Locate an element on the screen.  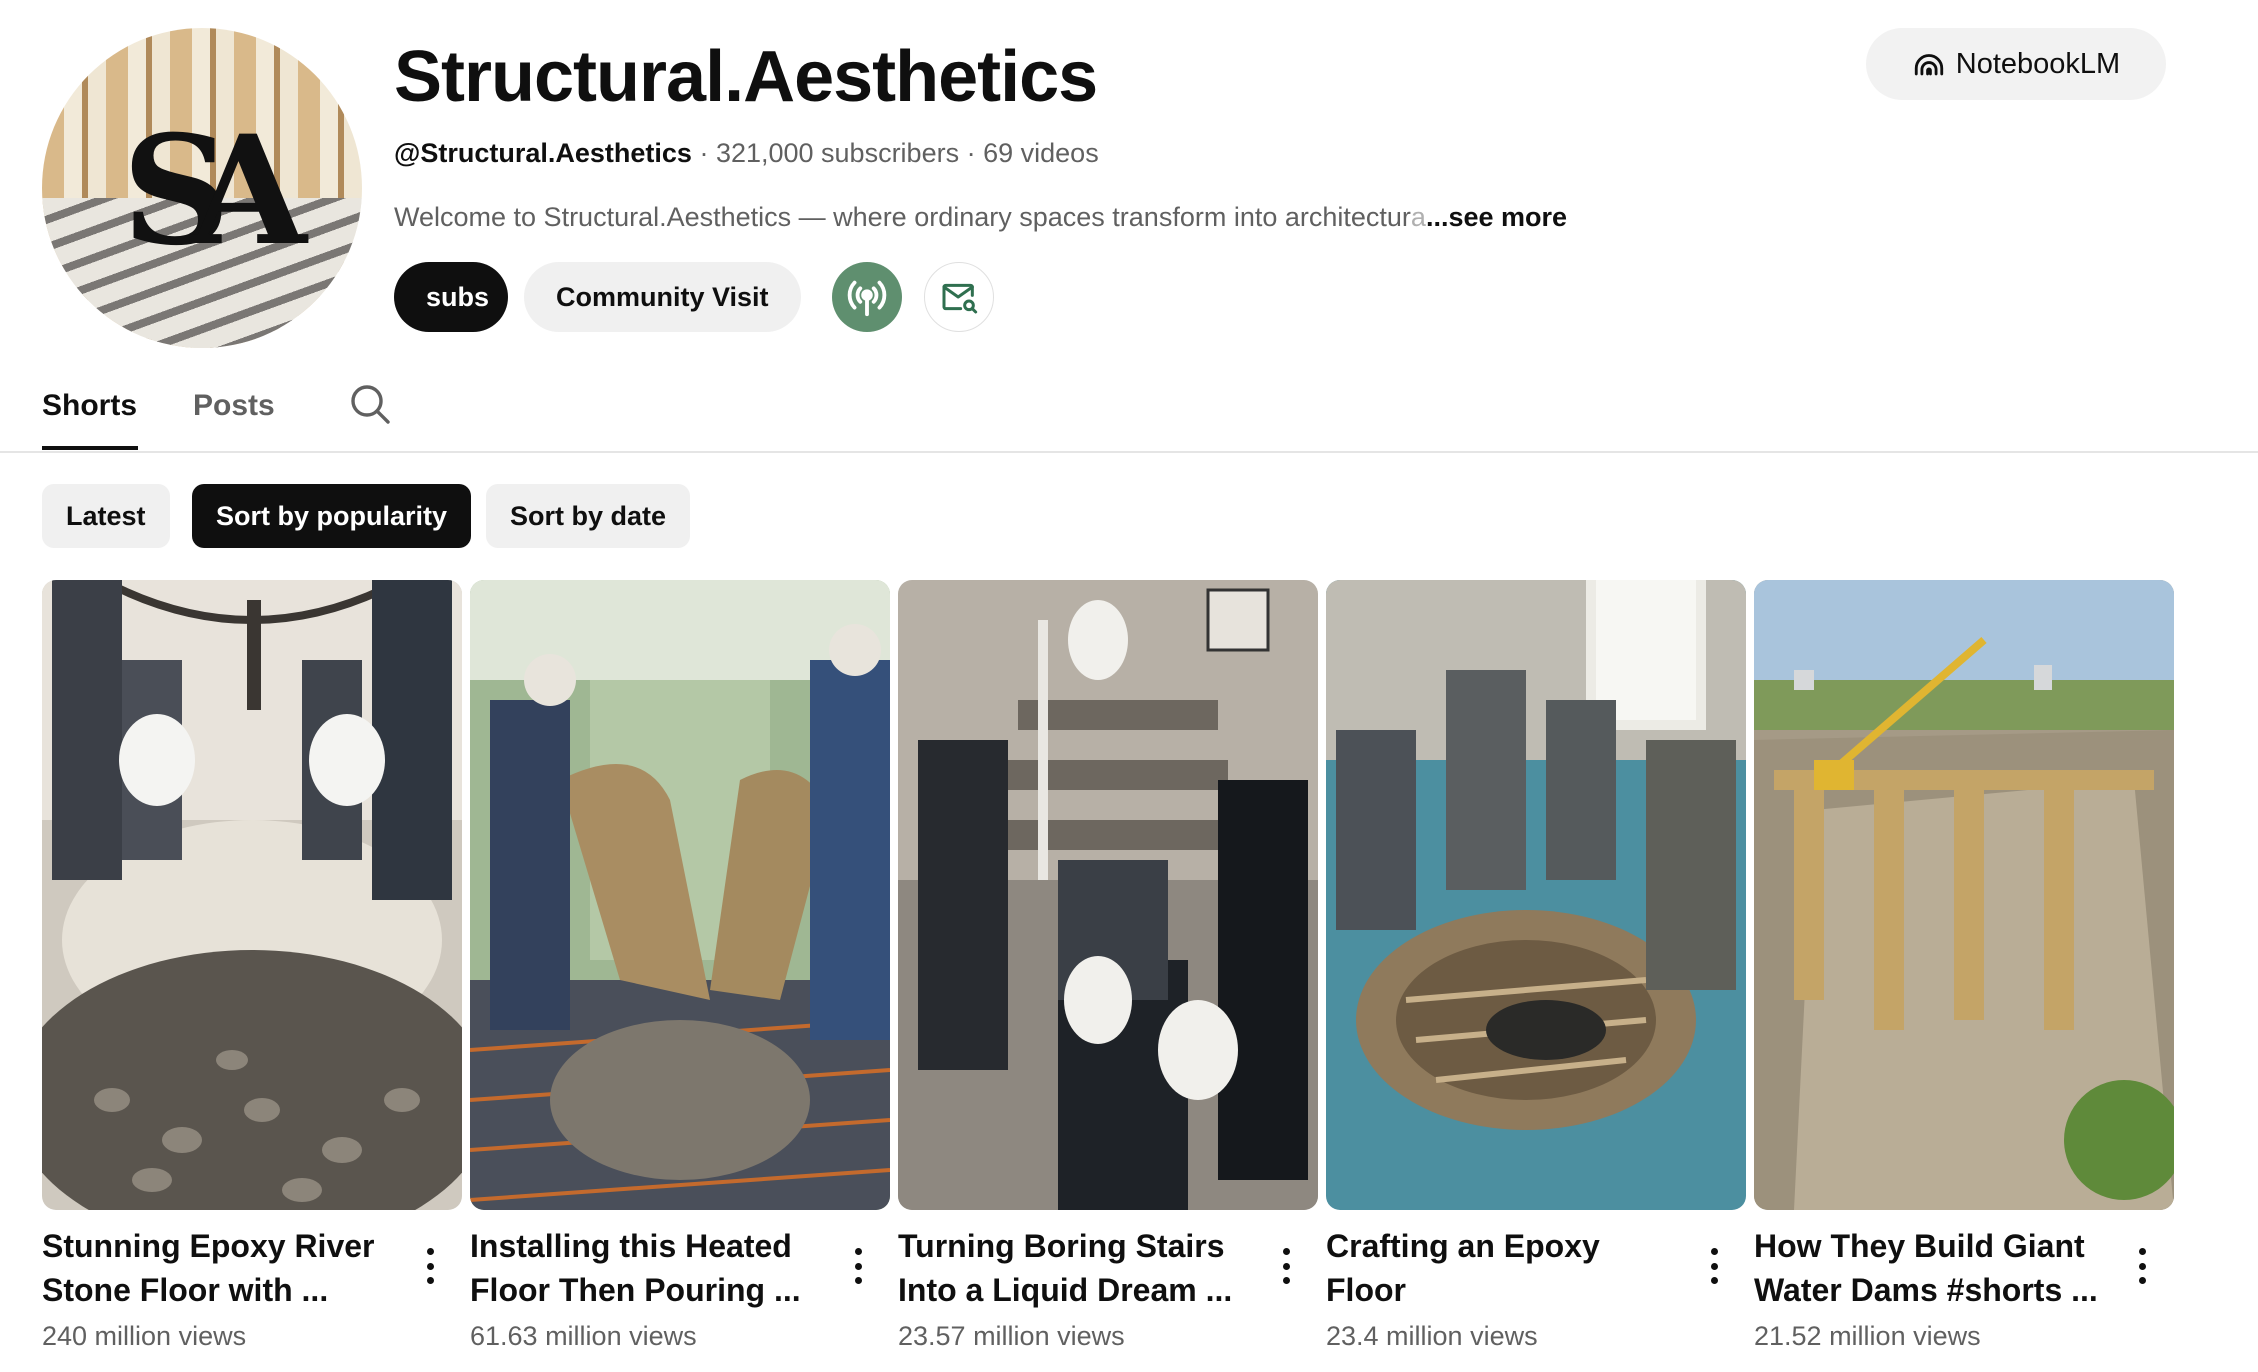
avatar-monogram: SA is located at coordinates (214, 191).